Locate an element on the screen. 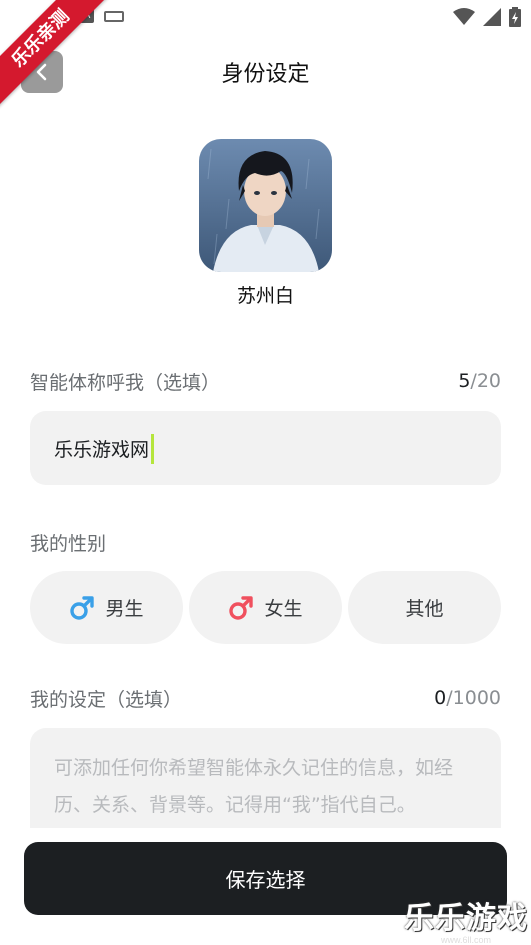 The width and height of the screenshot is (531, 945). gender-label: 我的性别 is located at coordinates (68, 544).